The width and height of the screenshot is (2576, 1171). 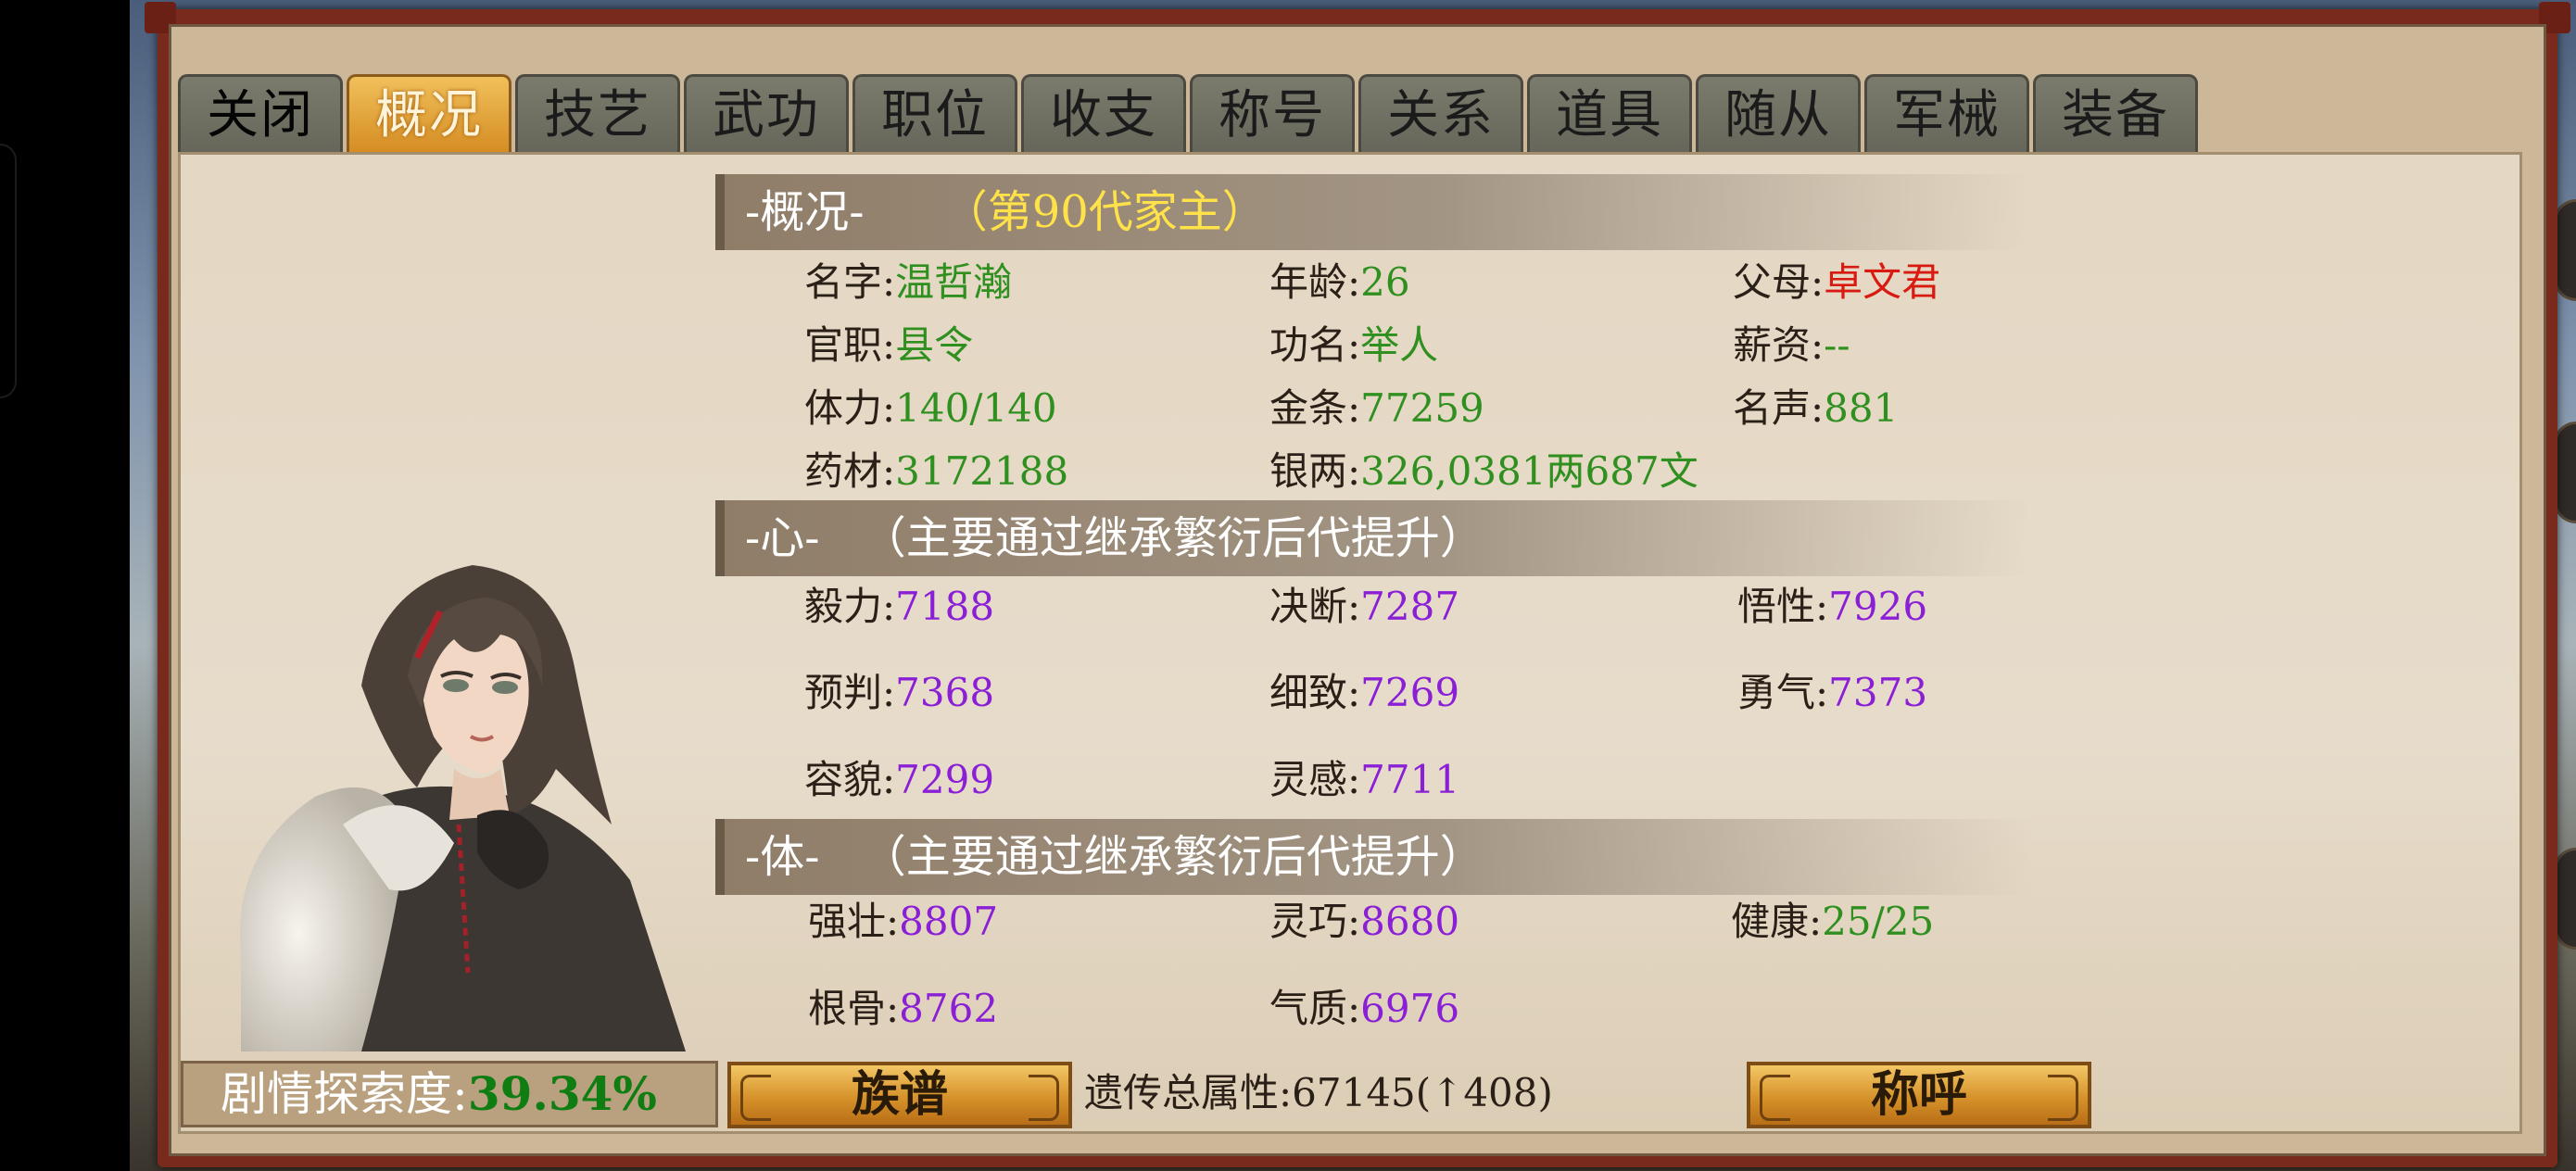 What do you see at coordinates (1861, 408) in the screenshot?
I see `fame-value: 881` at bounding box center [1861, 408].